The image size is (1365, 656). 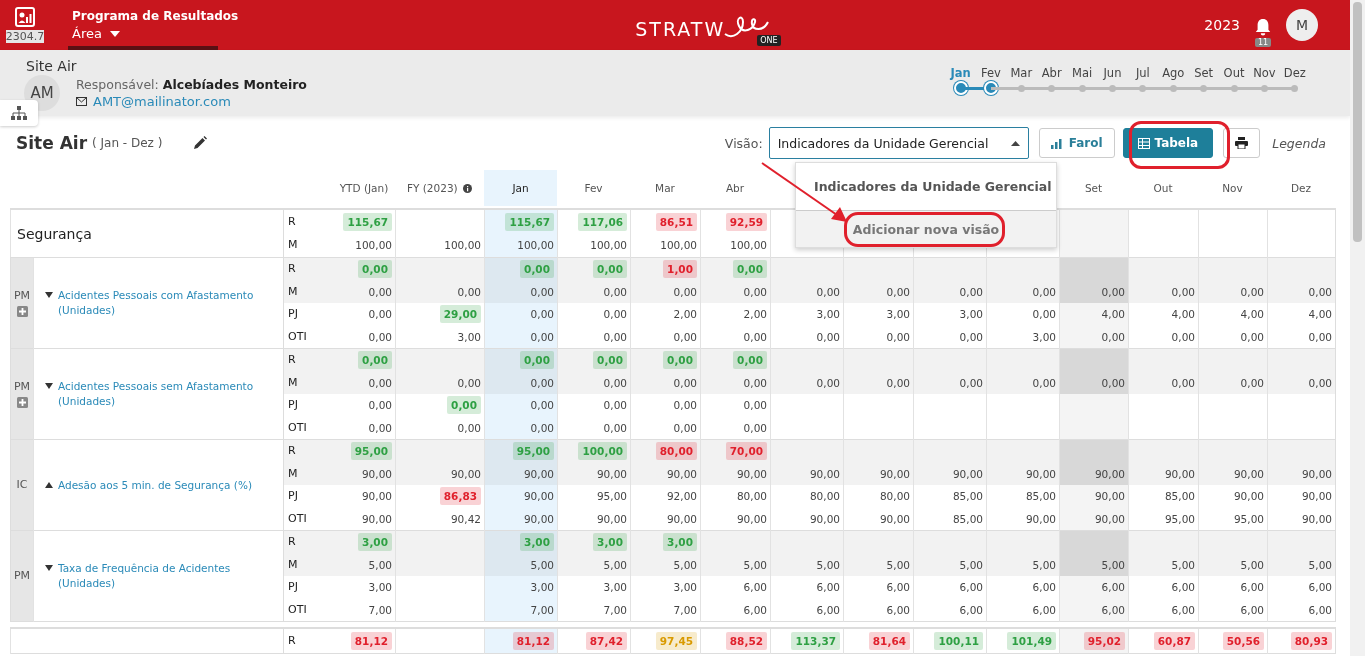 I want to click on column-header: Out, so click(x=1163, y=188).